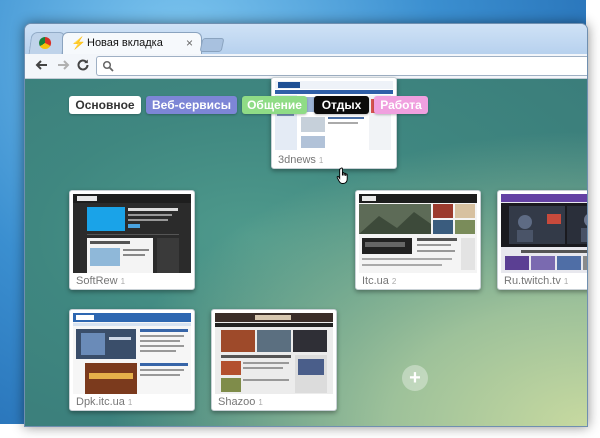  Describe the element at coordinates (342, 175) in the screenshot. I see `hand-cursor-icon` at that location.